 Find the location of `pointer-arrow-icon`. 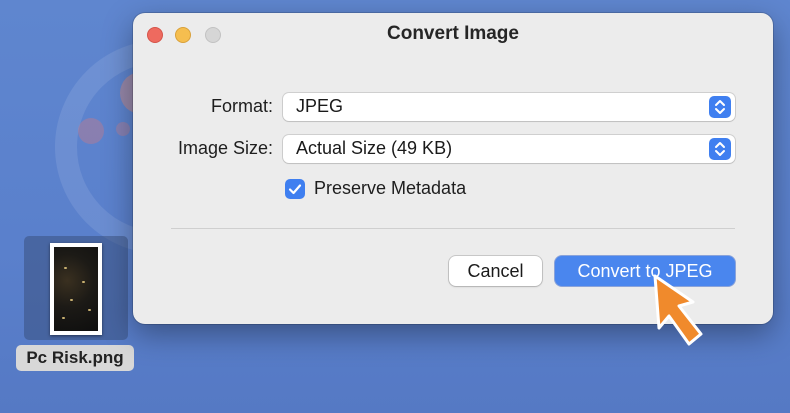

pointer-arrow-icon is located at coordinates (678, 310).